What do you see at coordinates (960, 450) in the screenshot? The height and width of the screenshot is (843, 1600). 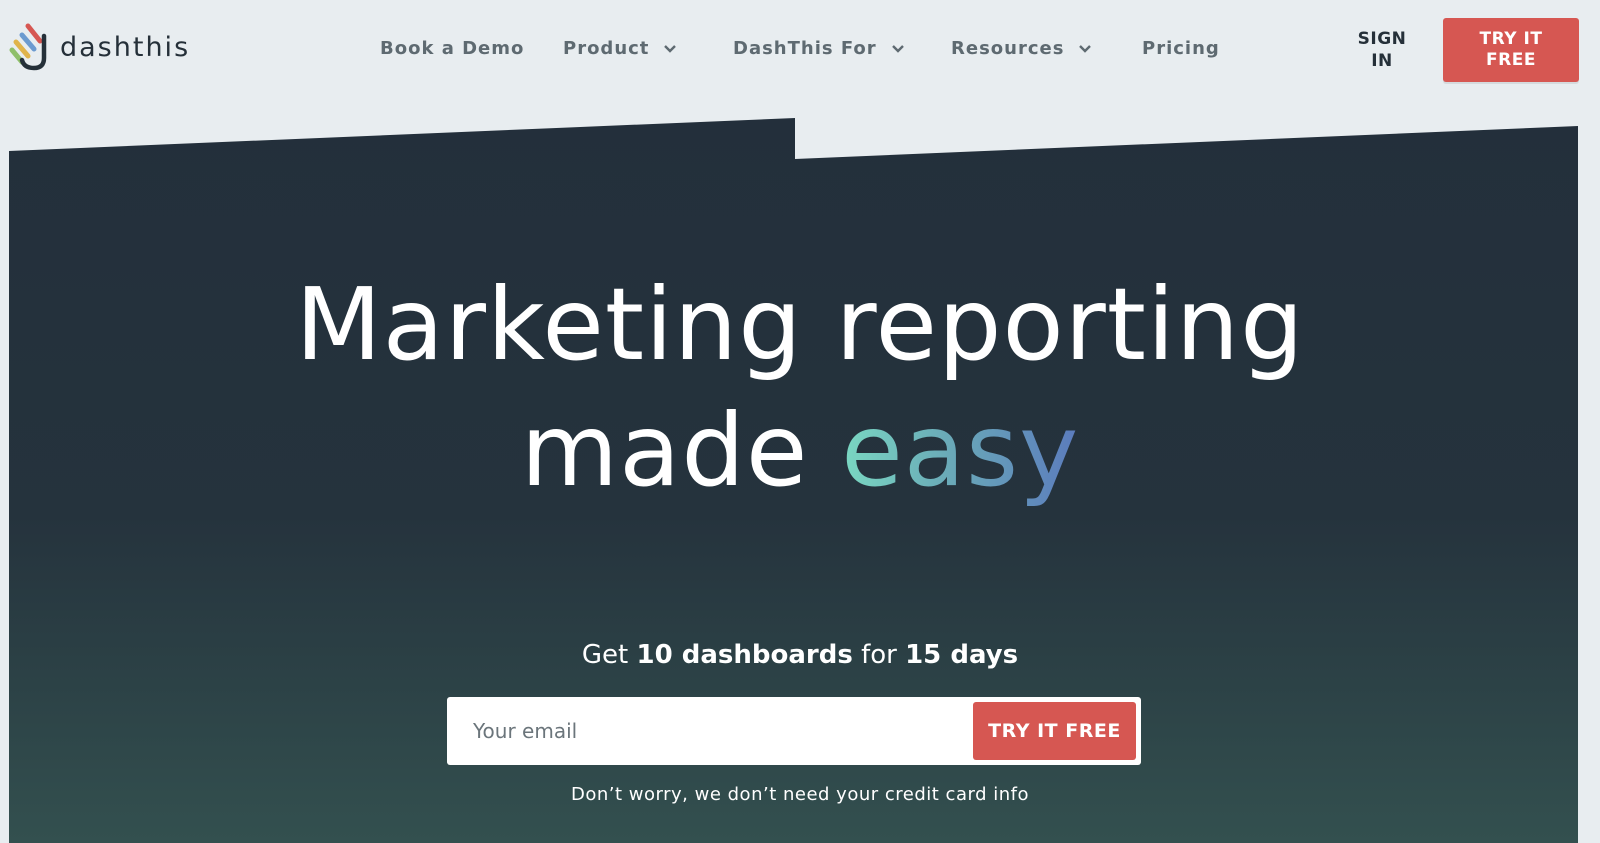 I see `headline-easy-highlight: easy` at bounding box center [960, 450].